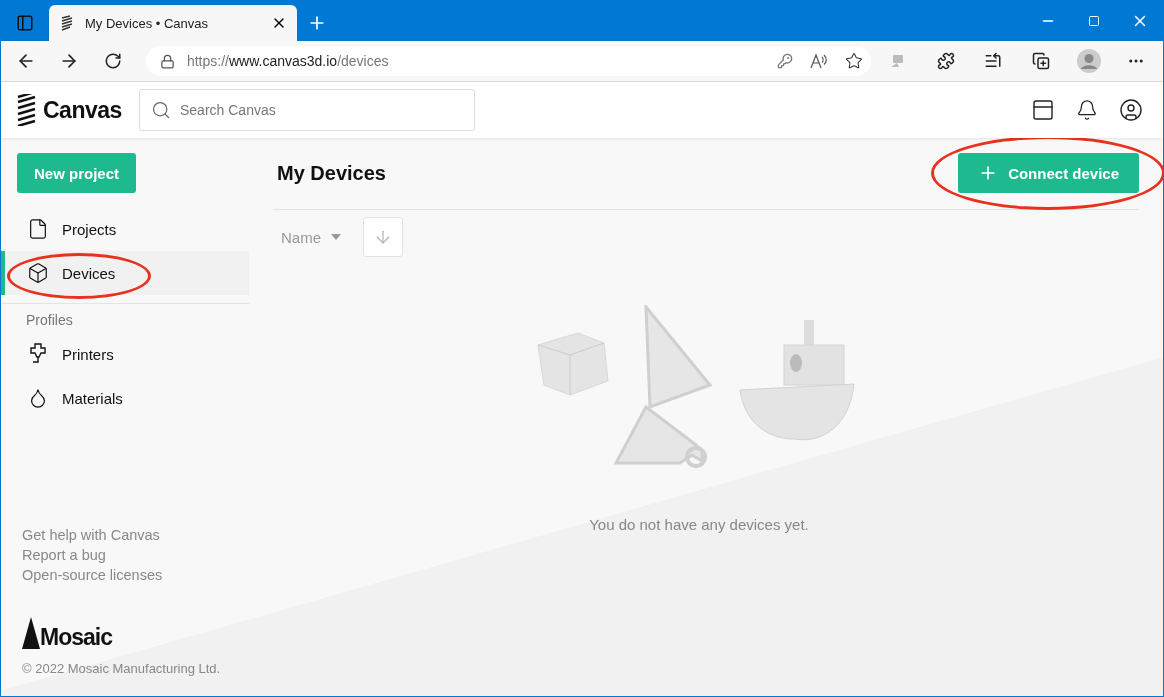  I want to click on search-field: Search Canvas, so click(307, 110).